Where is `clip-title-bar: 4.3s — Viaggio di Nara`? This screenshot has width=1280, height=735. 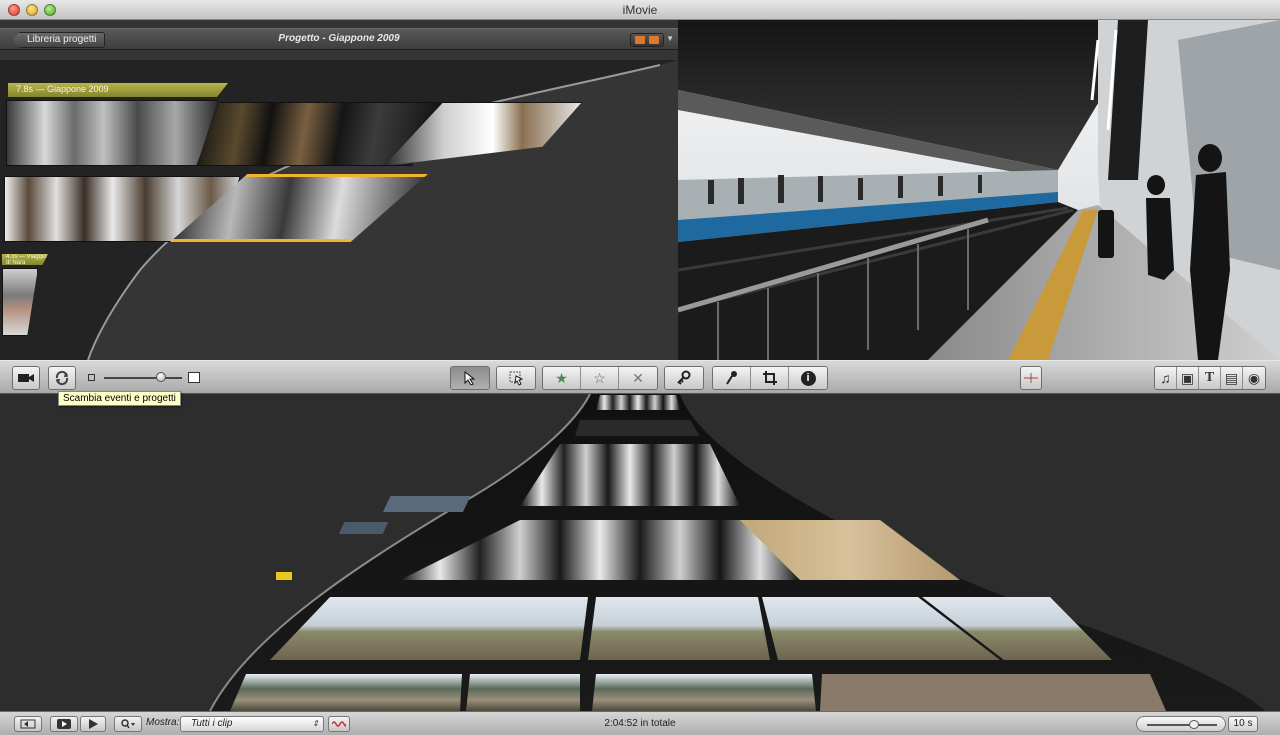
clip-title-bar: 4.3s — Viaggio di Nara is located at coordinates (25, 259).